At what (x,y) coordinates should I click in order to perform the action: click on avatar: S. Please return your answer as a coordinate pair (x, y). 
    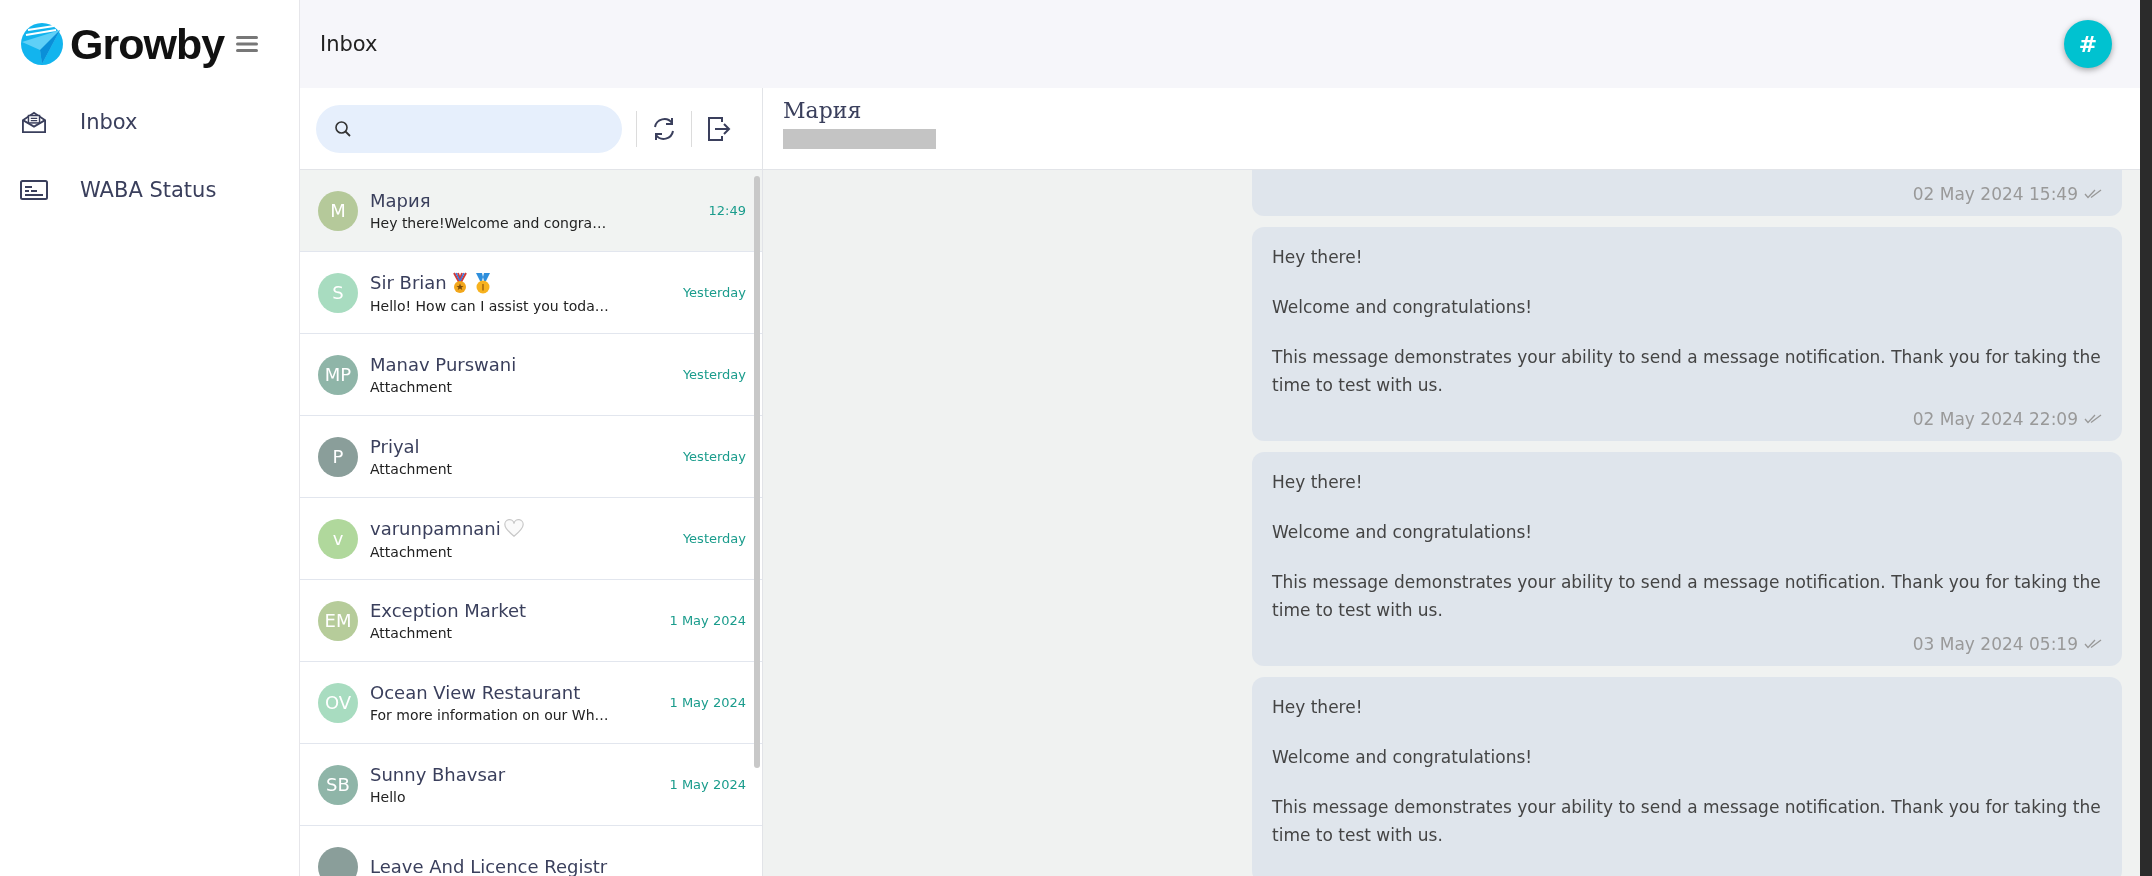
    Looking at the image, I should click on (338, 292).